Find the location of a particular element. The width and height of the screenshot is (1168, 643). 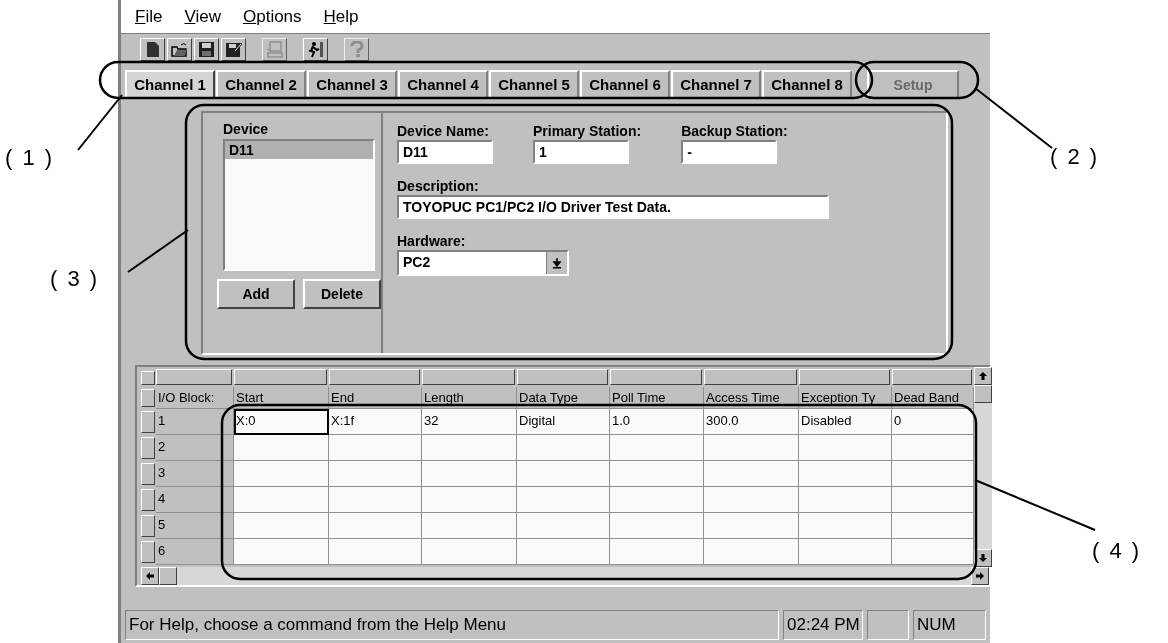

channel-tab: Channel 1 is located at coordinates (170, 84).